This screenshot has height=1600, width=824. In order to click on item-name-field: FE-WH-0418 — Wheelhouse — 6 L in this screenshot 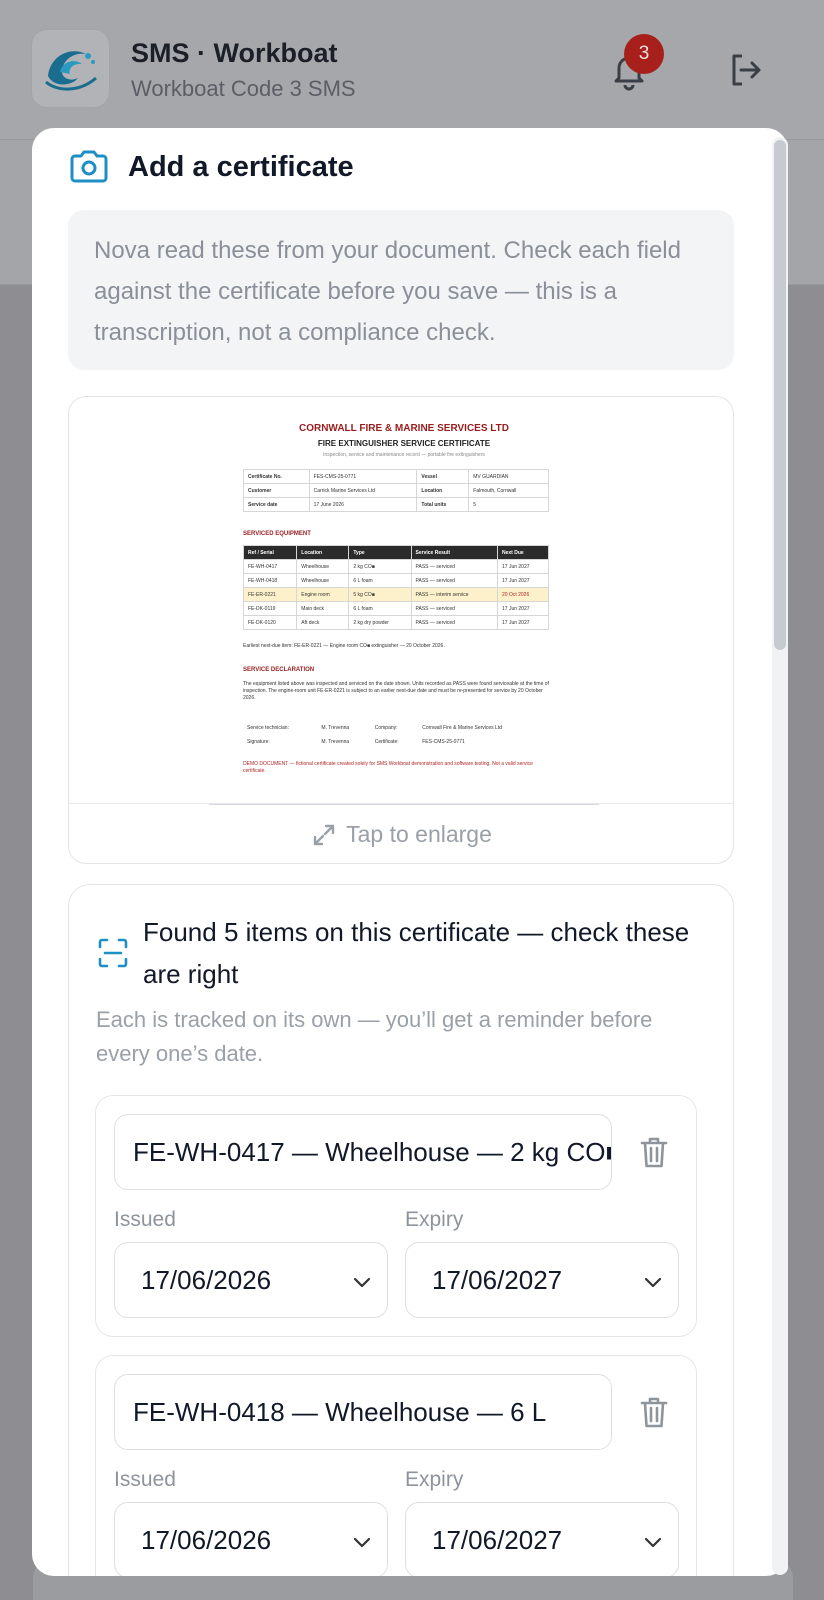, I will do `click(363, 1412)`.